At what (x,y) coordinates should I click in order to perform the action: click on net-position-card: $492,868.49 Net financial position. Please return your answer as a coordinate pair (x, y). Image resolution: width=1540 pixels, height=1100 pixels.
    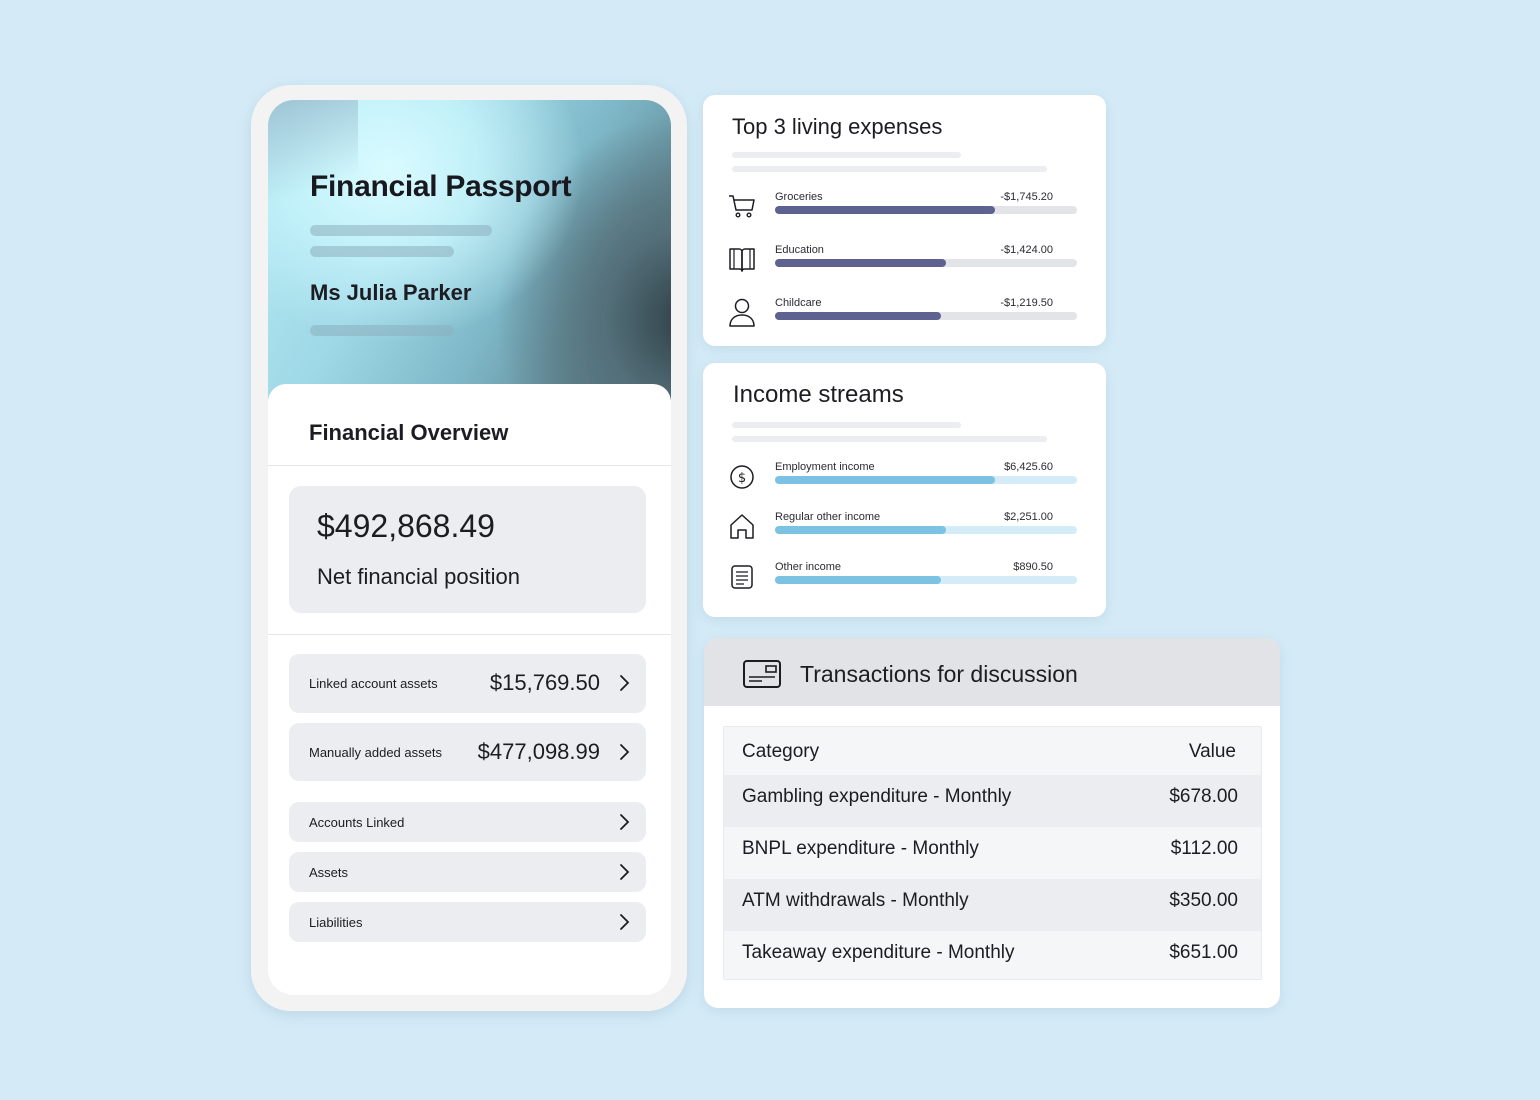
    Looking at the image, I should click on (467, 549).